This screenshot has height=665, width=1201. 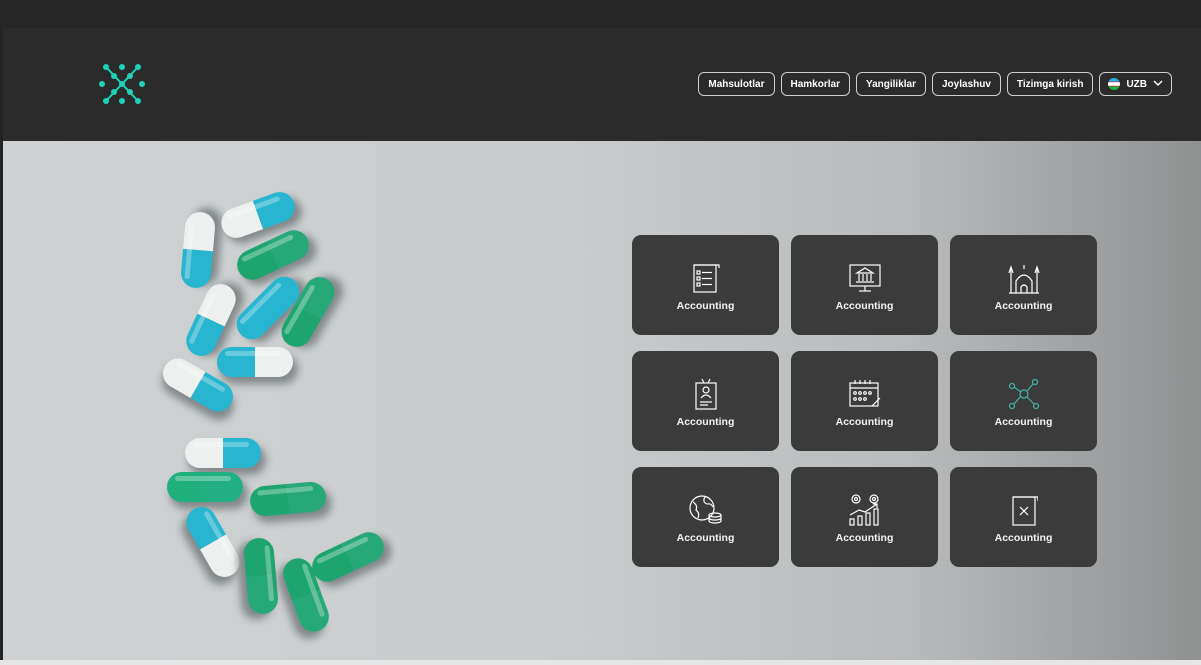 I want to click on nav-products: Mahsulotlar, so click(x=736, y=84).